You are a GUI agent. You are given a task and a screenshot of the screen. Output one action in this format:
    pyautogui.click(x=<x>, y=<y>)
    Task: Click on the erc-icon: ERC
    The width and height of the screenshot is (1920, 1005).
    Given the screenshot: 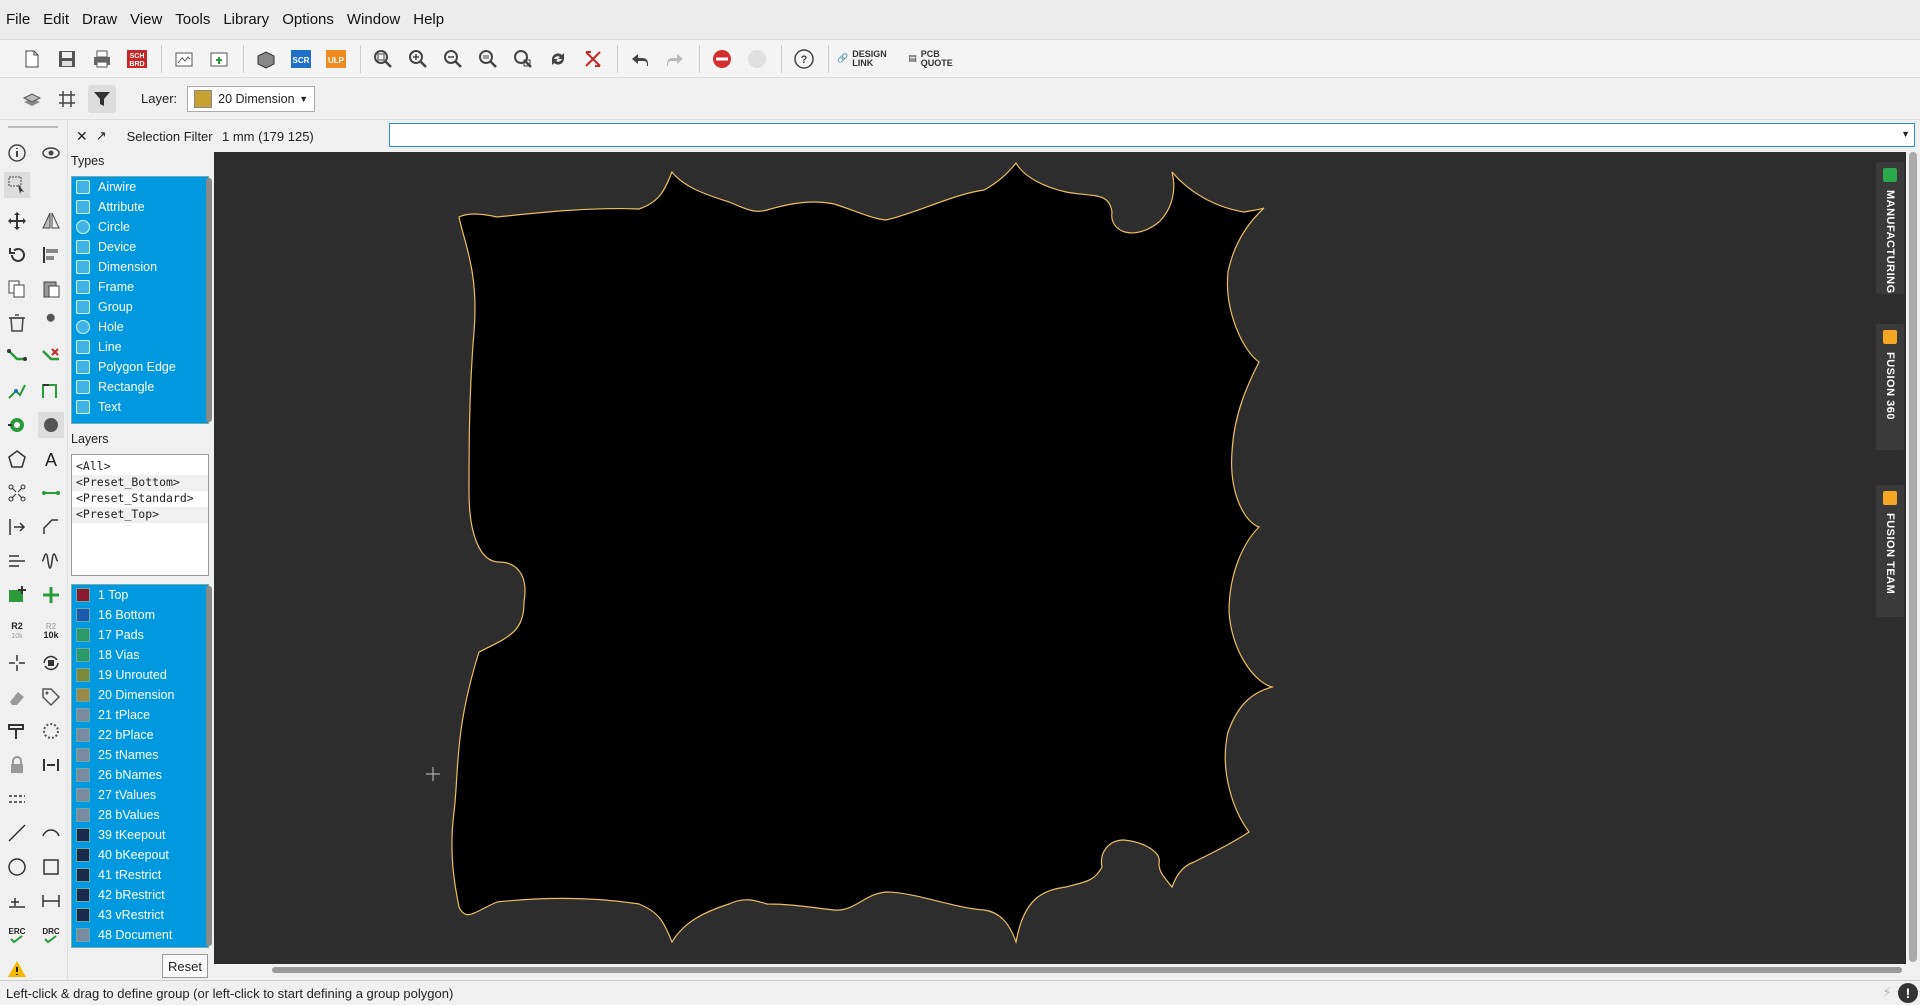 What is the action you would take?
    pyautogui.click(x=17, y=935)
    